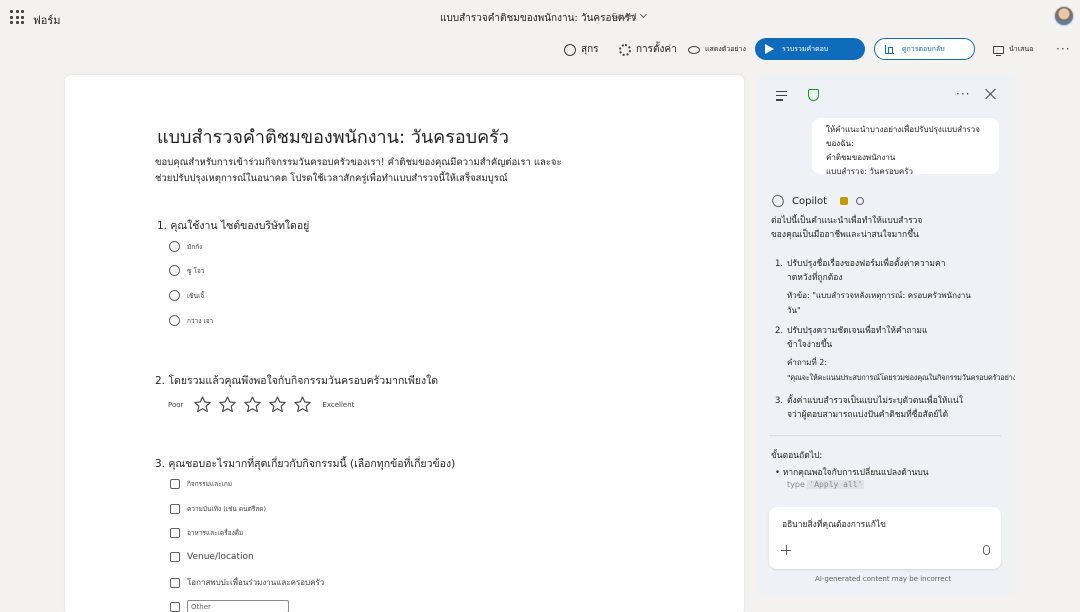 The image size is (1080, 612). What do you see at coordinates (333, 136) in the screenshot?
I see `form-title: แบบสำรวจคำติชมของพนักงาน: วันครอบครัว` at bounding box center [333, 136].